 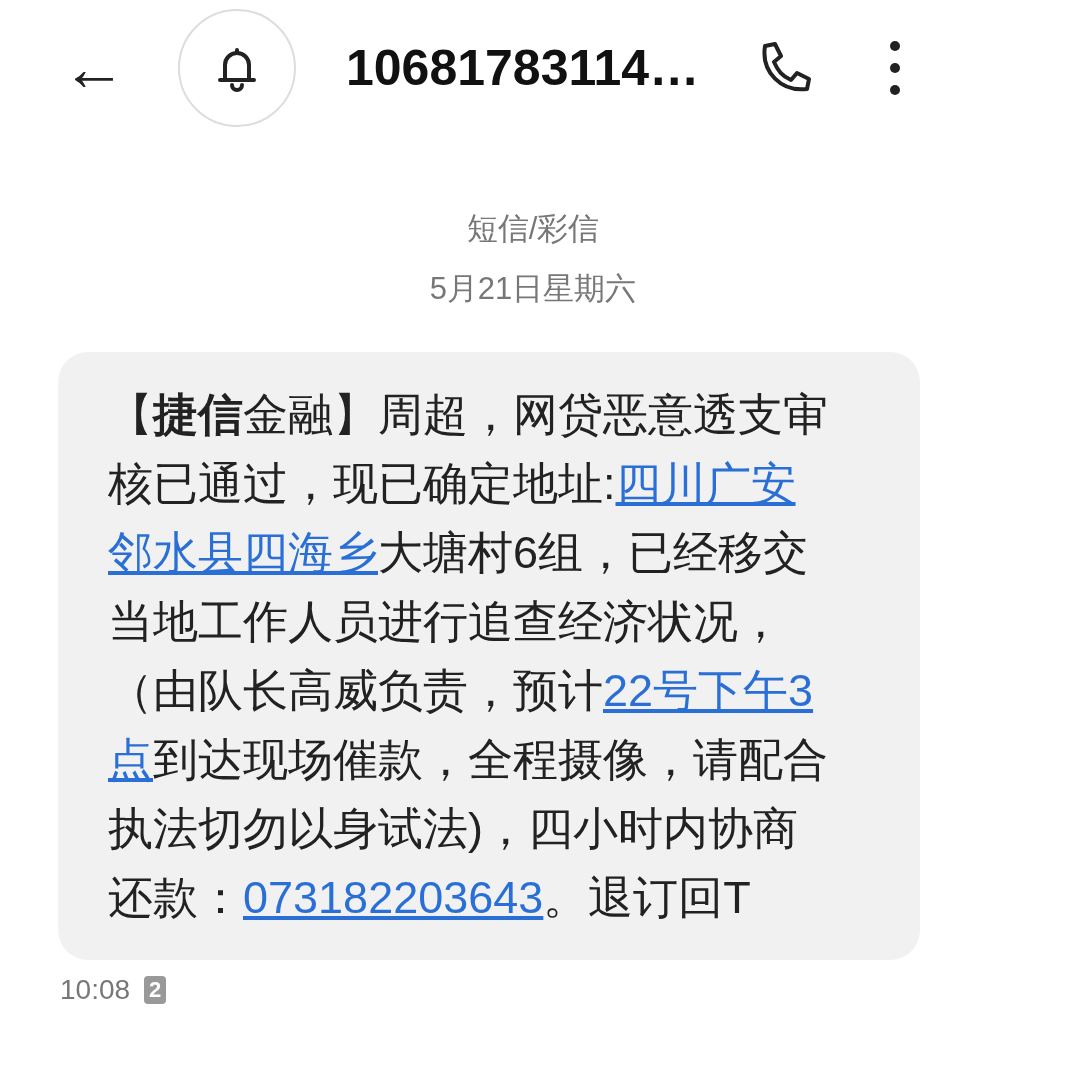 What do you see at coordinates (393, 897) in the screenshot?
I see `message-link: 073182203643` at bounding box center [393, 897].